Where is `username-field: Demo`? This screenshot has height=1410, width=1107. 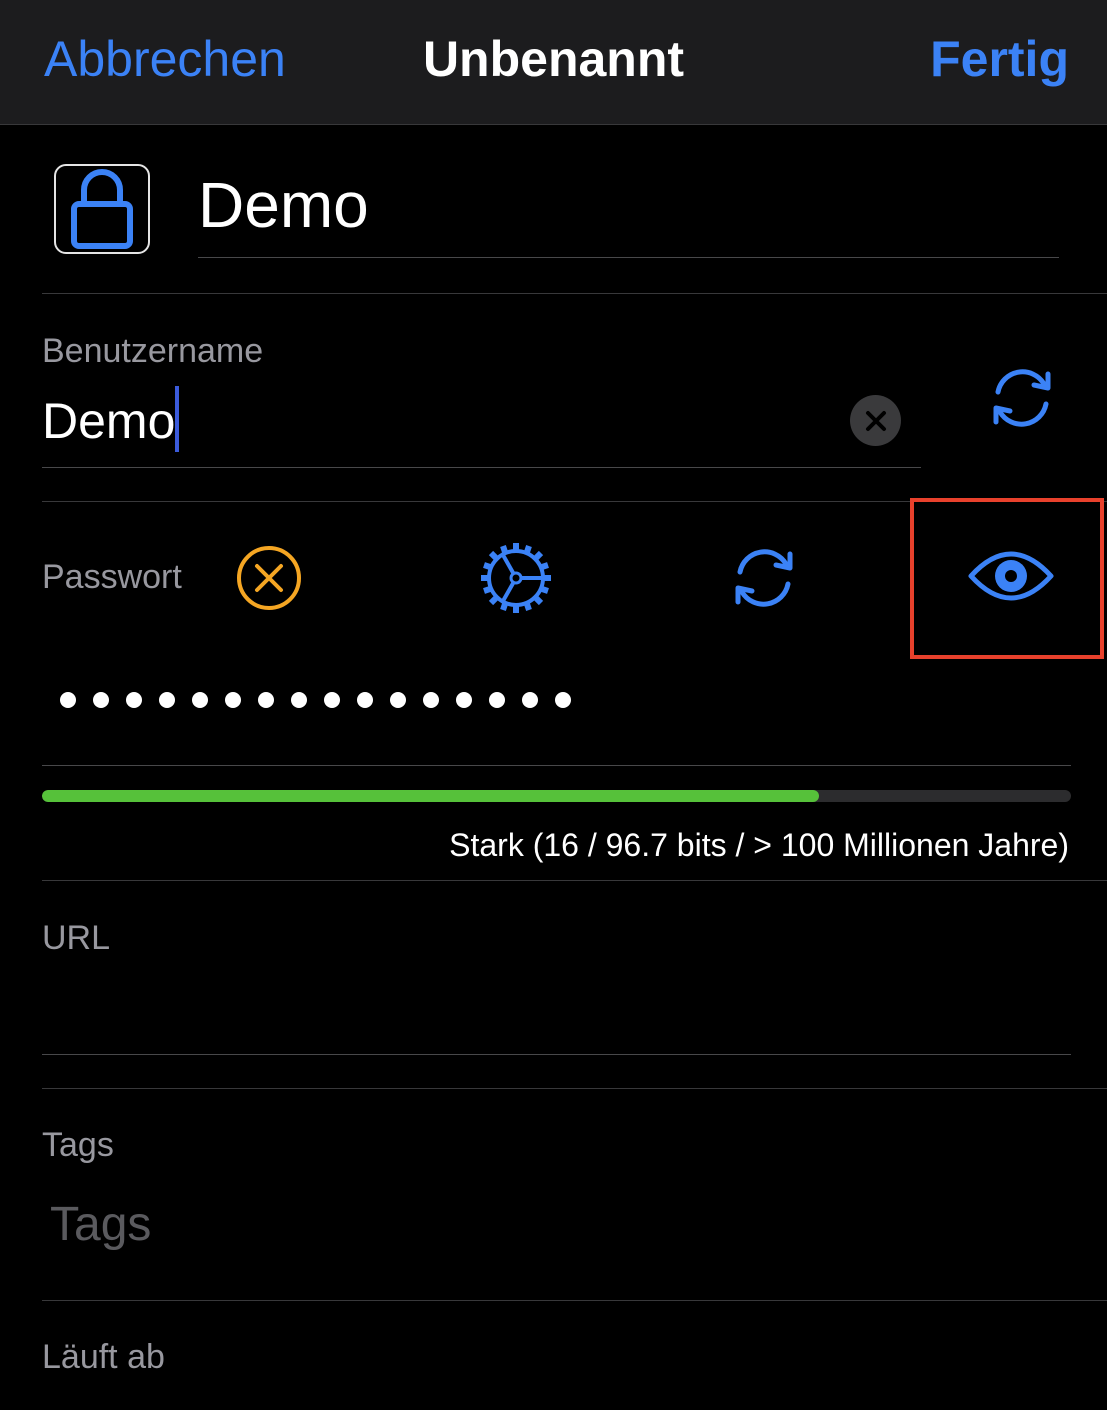
username-field: Demo is located at coordinates (481, 423).